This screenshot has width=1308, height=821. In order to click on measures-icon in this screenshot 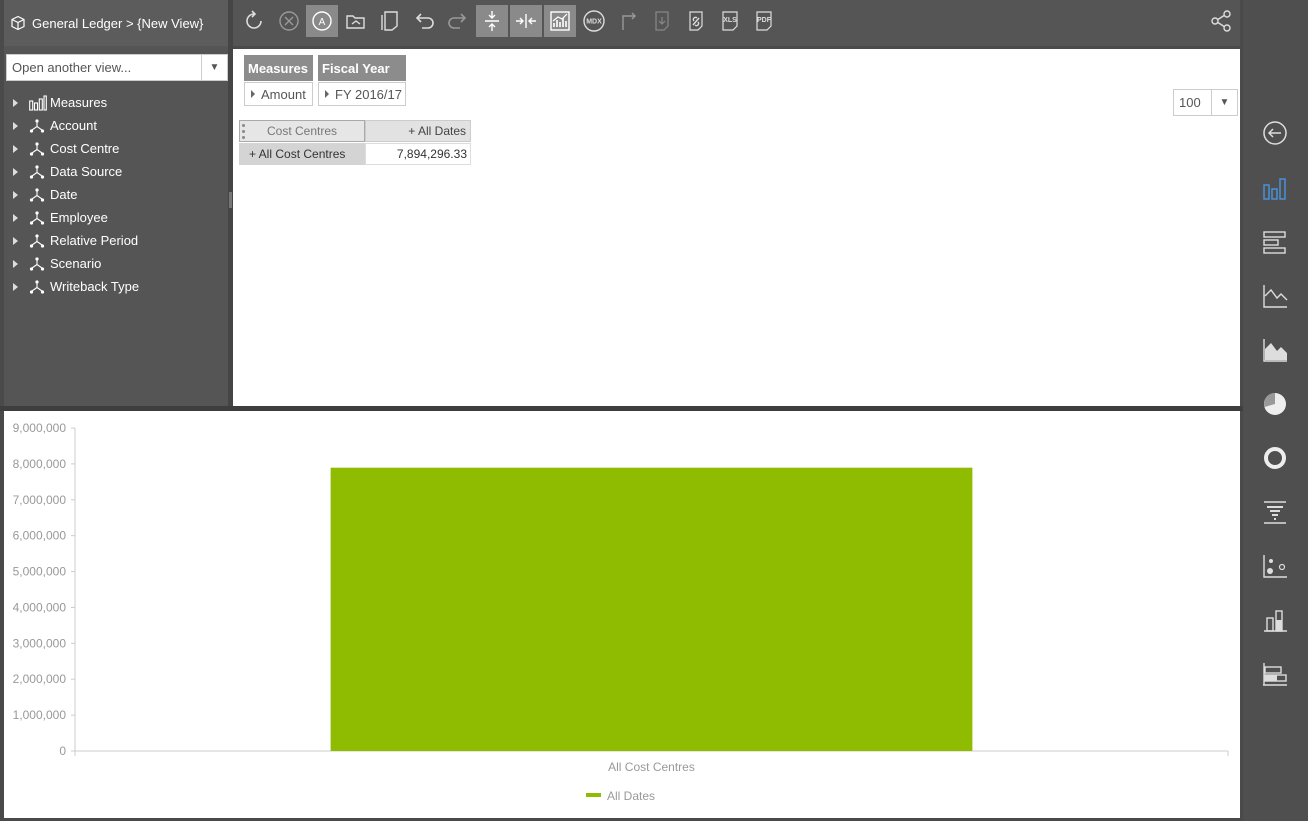, I will do `click(38, 102)`.